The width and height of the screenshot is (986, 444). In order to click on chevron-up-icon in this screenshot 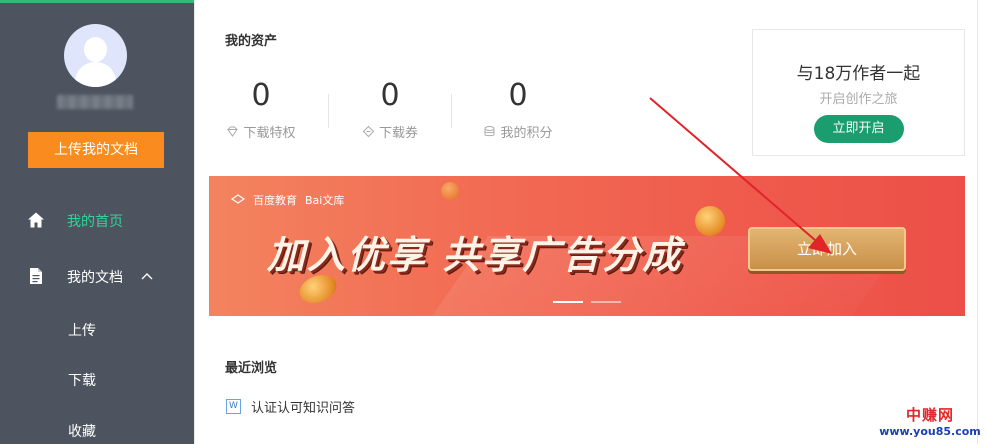, I will do `click(147, 276)`.